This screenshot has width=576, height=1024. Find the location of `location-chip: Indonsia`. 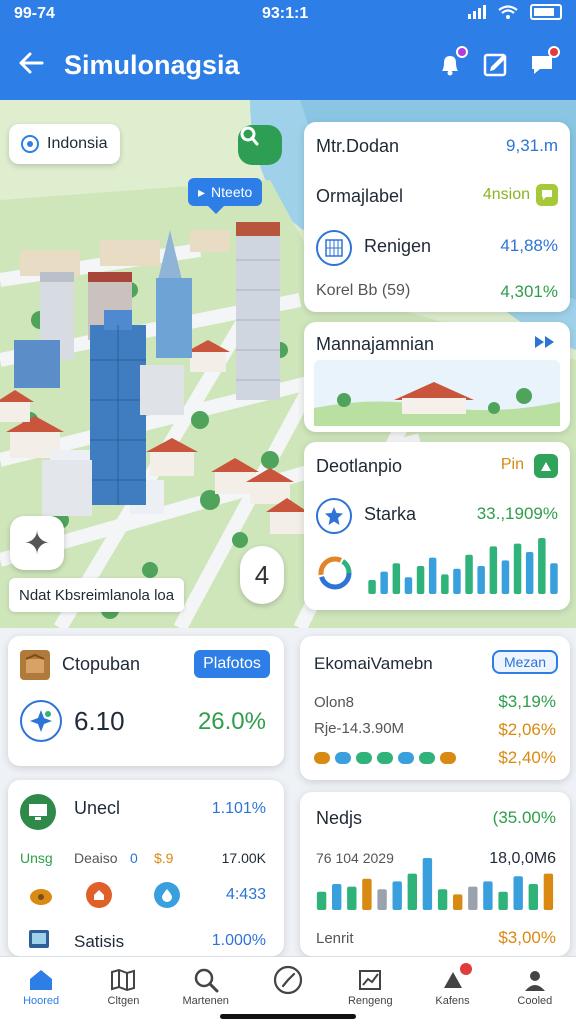

location-chip: Indonsia is located at coordinates (64, 144).